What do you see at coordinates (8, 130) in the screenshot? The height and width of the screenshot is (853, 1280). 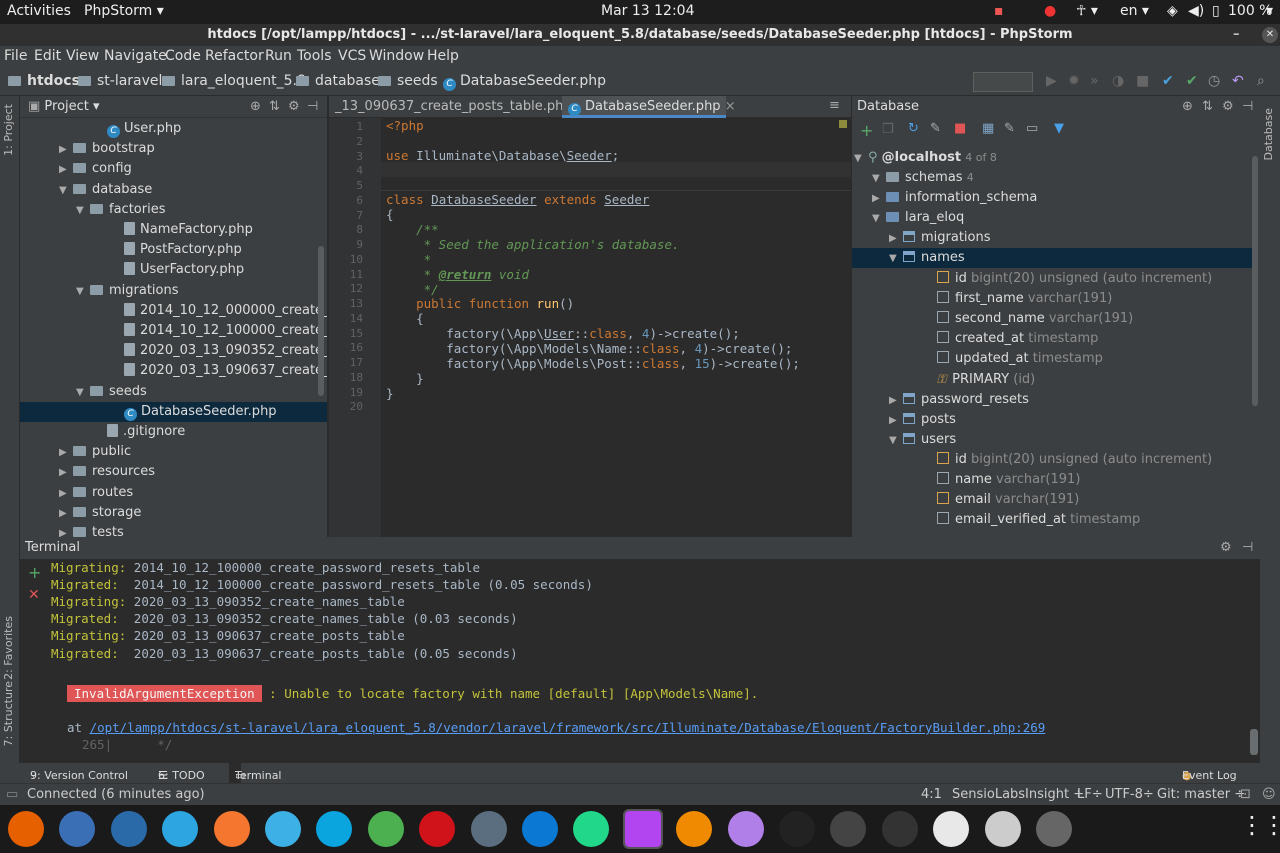 I see `project-tool-tab: 1: Project` at bounding box center [8, 130].